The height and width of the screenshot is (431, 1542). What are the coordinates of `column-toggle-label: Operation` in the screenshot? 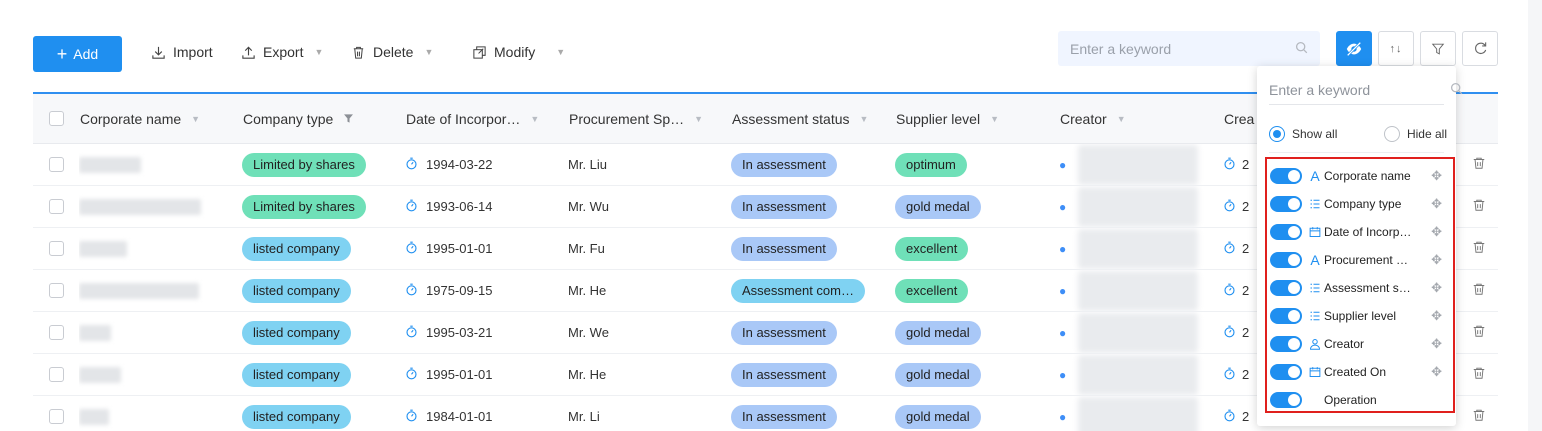 It's located at (1350, 400).